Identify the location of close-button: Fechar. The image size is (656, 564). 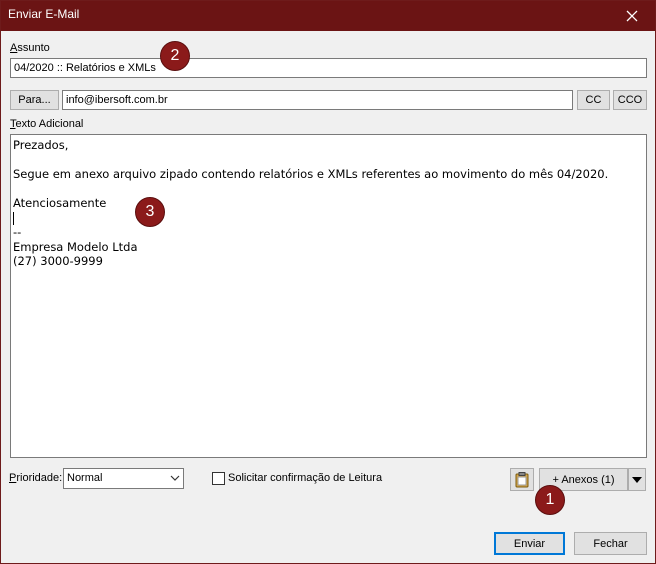
(610, 543).